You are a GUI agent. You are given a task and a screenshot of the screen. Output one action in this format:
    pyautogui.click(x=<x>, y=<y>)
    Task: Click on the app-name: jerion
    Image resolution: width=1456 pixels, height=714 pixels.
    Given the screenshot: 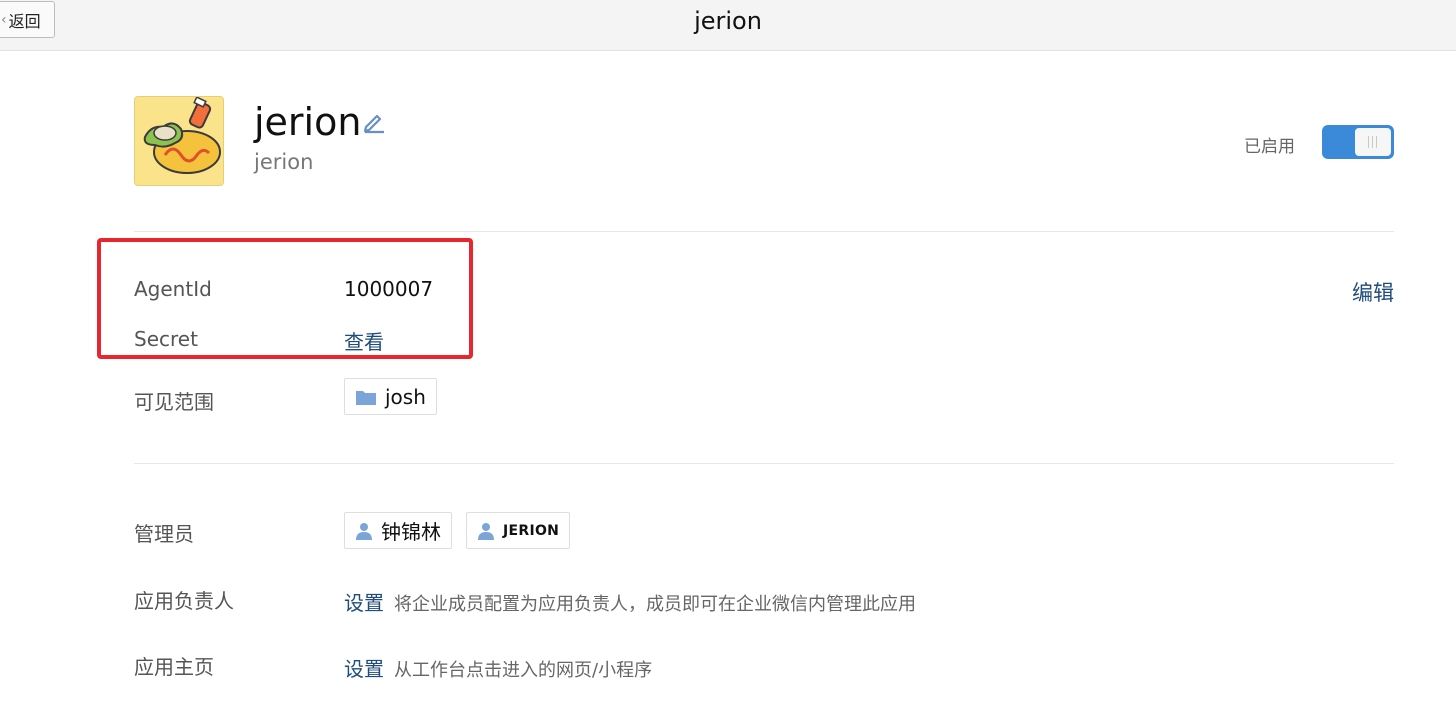 What is the action you would take?
    pyautogui.click(x=308, y=122)
    